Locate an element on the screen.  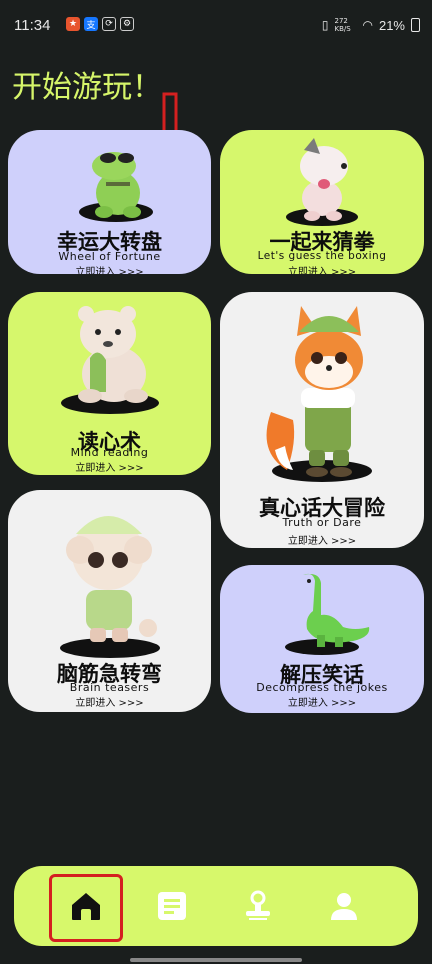
nav-profile is located at coordinates (344, 906).